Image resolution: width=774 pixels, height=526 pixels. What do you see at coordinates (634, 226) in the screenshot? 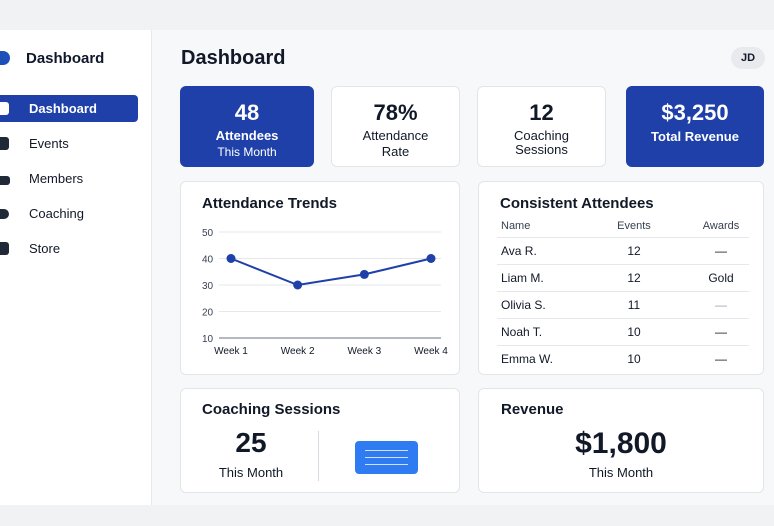
I see `column-header-events: Events` at bounding box center [634, 226].